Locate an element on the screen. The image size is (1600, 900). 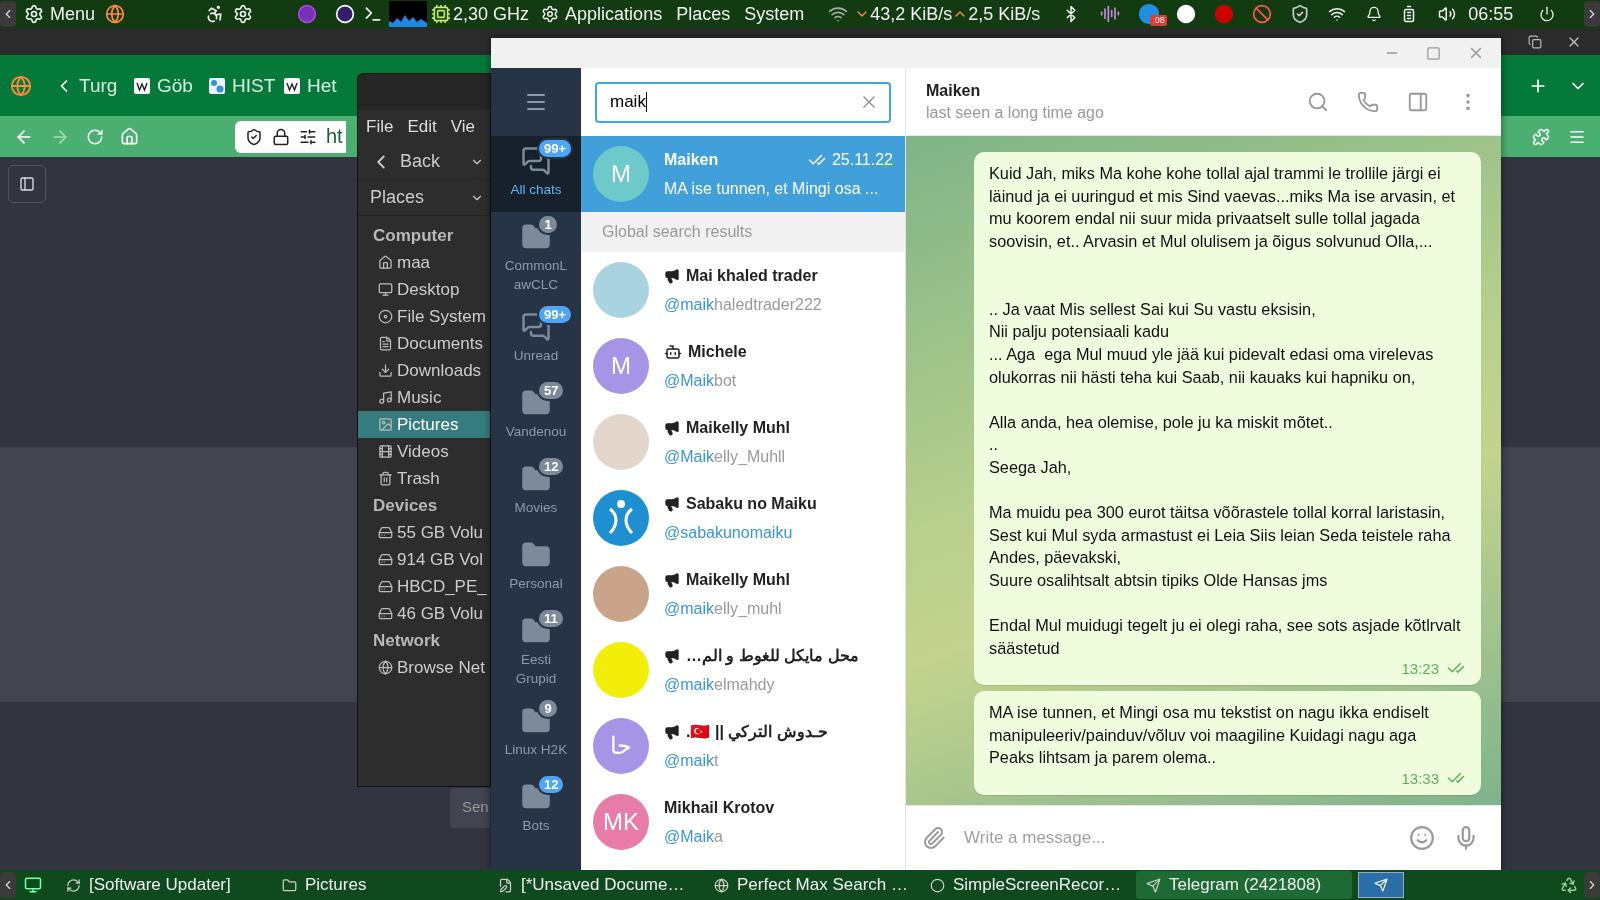
clock: 06:55 is located at coordinates (1491, 14).